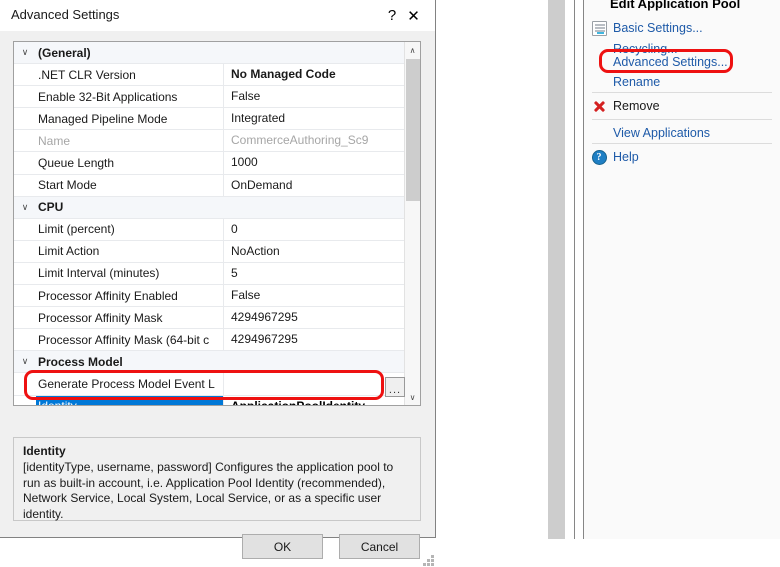  I want to click on property-grid-row: Limit Interval (minutes) 5, so click(209, 274).